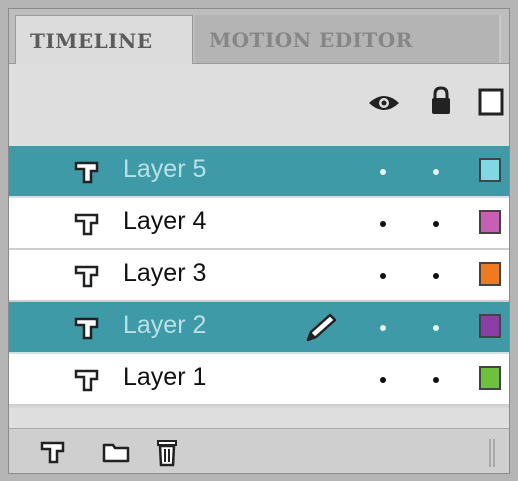  I want to click on new-folder-icon, so click(116, 452).